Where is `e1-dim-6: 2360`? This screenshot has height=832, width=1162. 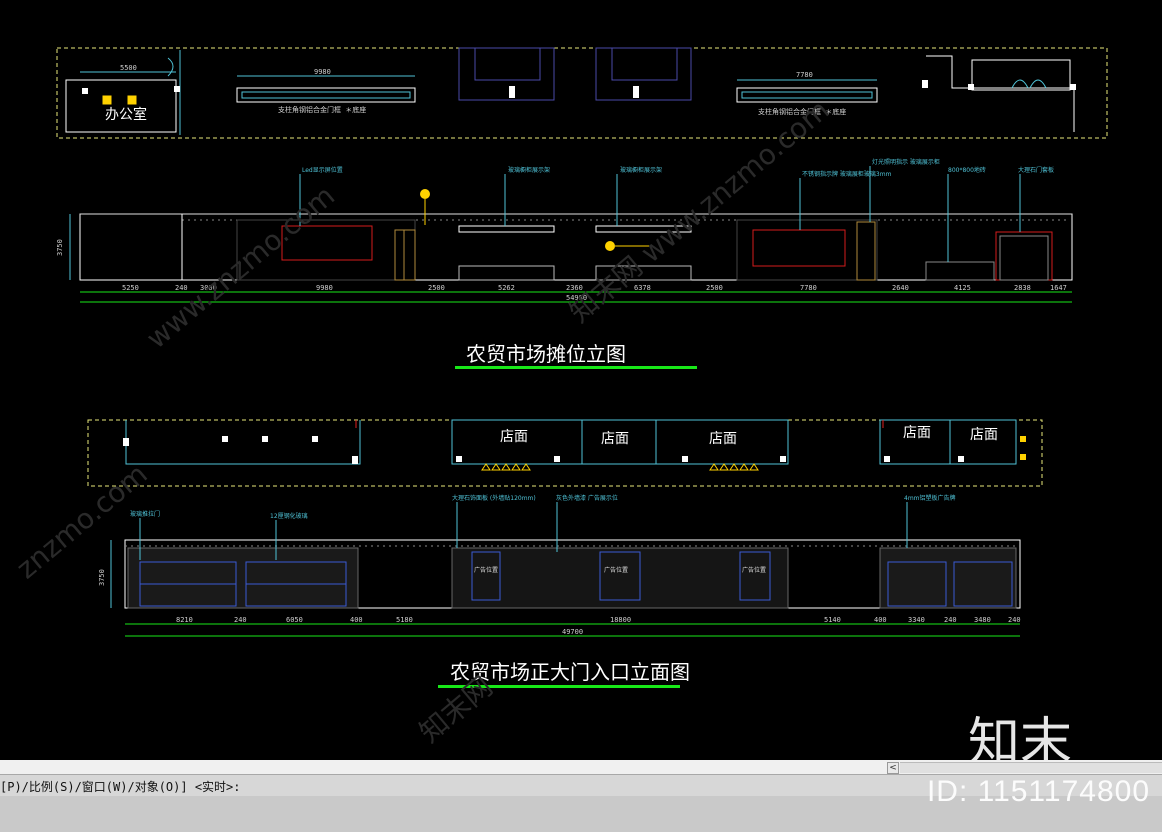 e1-dim-6: 2360 is located at coordinates (574, 288).